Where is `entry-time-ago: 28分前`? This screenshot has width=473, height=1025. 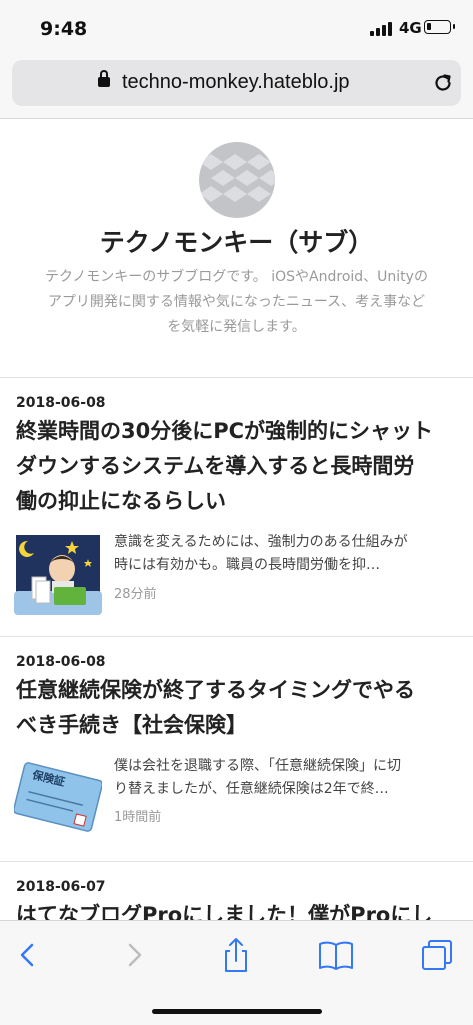
entry-time-ago: 28分前 is located at coordinates (135, 594).